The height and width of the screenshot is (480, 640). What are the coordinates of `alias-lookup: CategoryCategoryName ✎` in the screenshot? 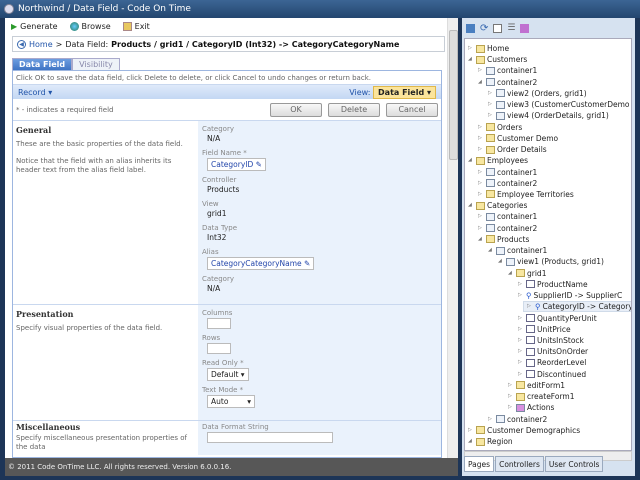 It's located at (261, 263).